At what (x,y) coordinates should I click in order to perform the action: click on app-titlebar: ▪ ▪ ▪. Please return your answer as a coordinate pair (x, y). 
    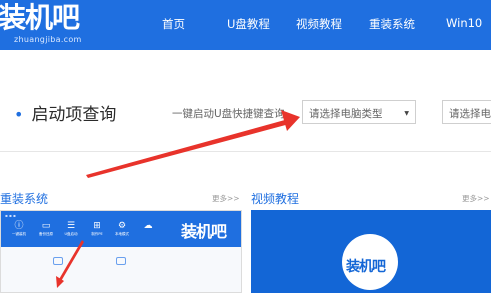
    Looking at the image, I should click on (10, 215).